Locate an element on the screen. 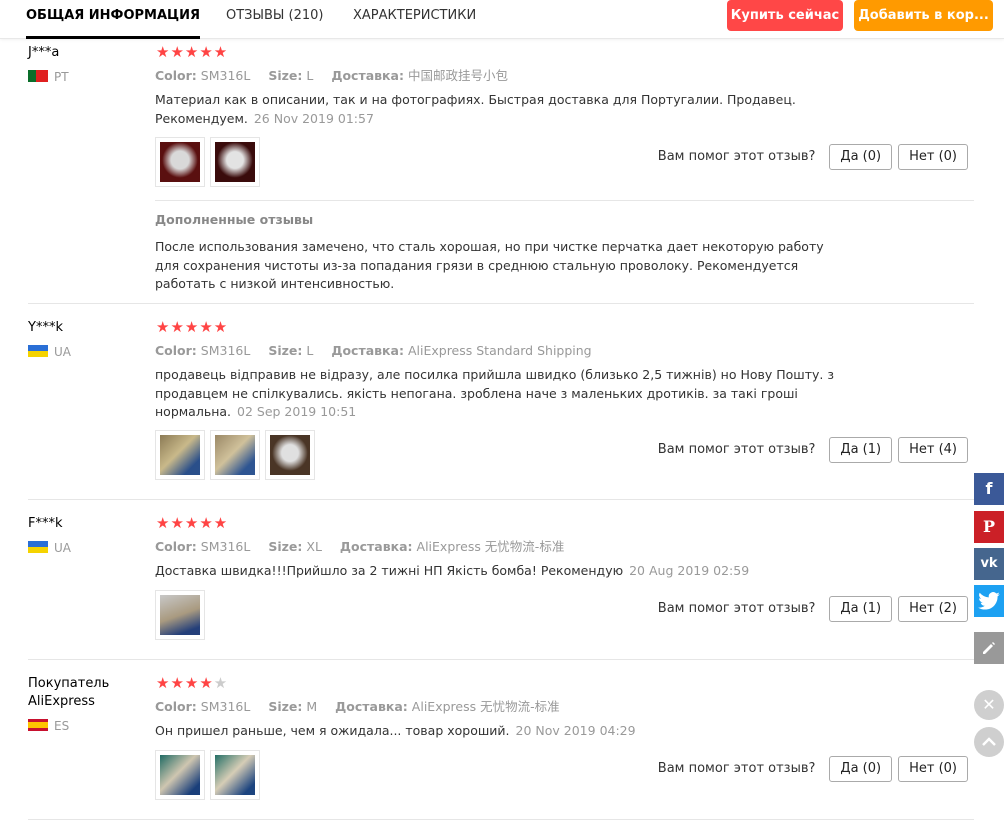  vk-icon: vk is located at coordinates (989, 564).